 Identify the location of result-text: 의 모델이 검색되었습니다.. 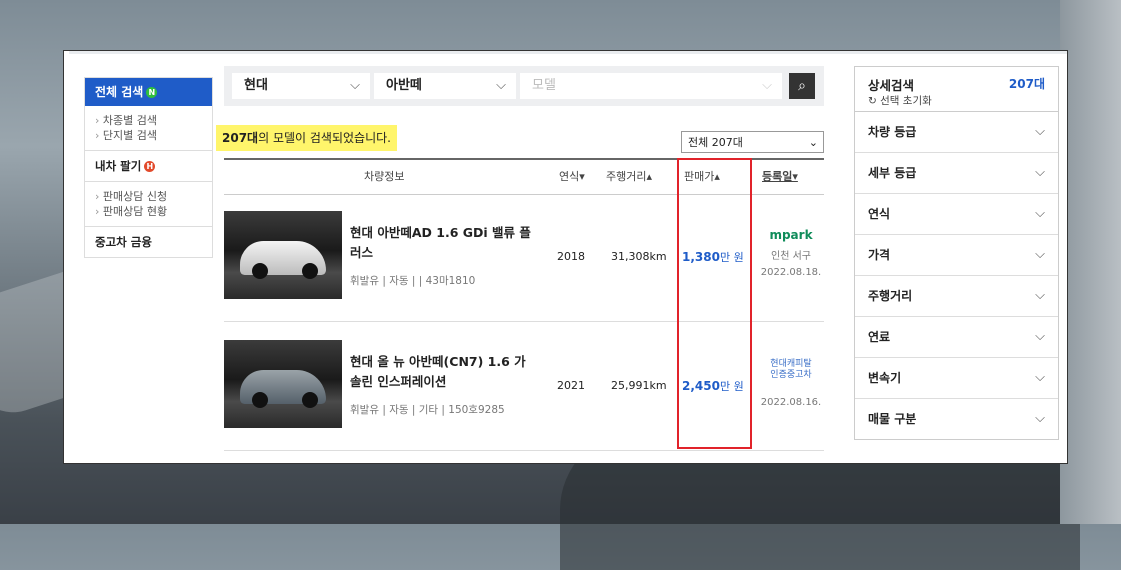
(324, 138).